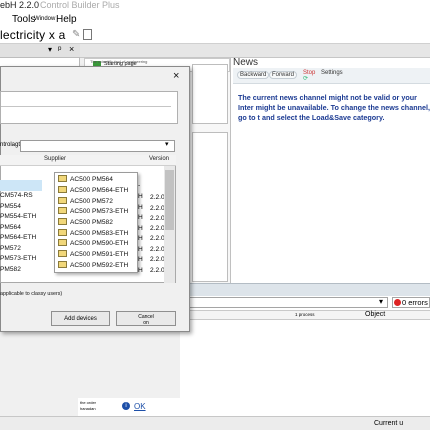 Image resolution: width=430 pixels, height=430 pixels. I want to click on center-panel-top, so click(210, 94).